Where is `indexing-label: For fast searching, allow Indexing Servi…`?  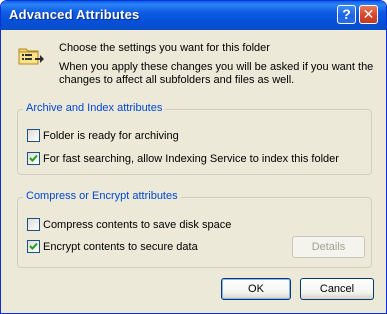 indexing-label: For fast searching, allow Indexing Servi… is located at coordinates (191, 158).